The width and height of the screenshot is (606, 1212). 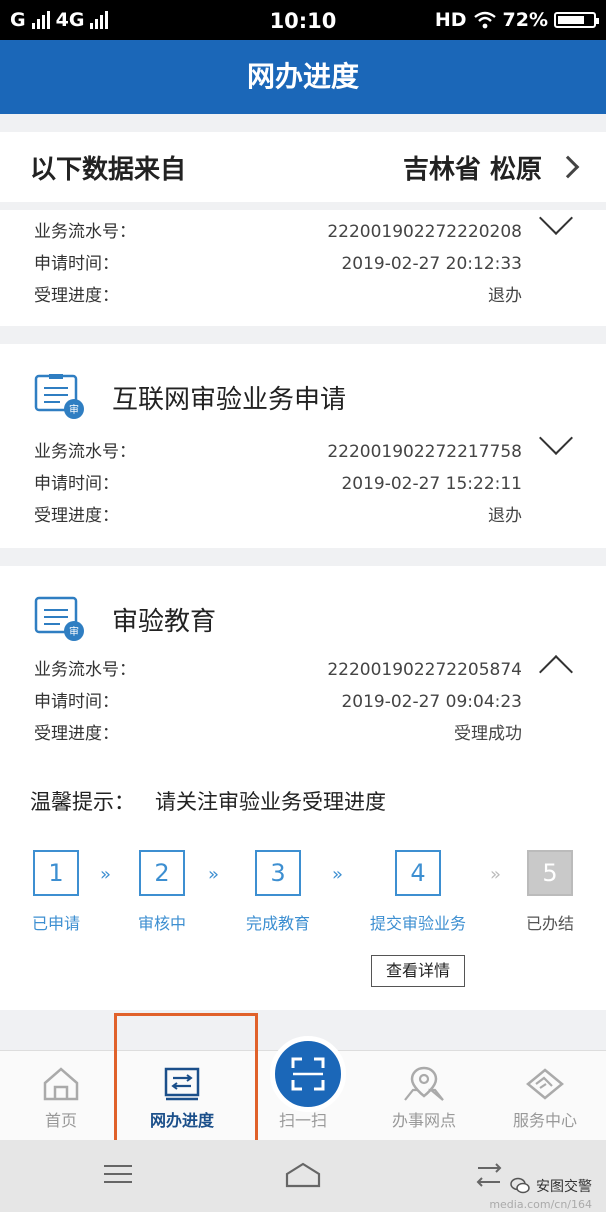 What do you see at coordinates (270, 802) in the screenshot?
I see `tip-text: 请关注审验业务受理进度` at bounding box center [270, 802].